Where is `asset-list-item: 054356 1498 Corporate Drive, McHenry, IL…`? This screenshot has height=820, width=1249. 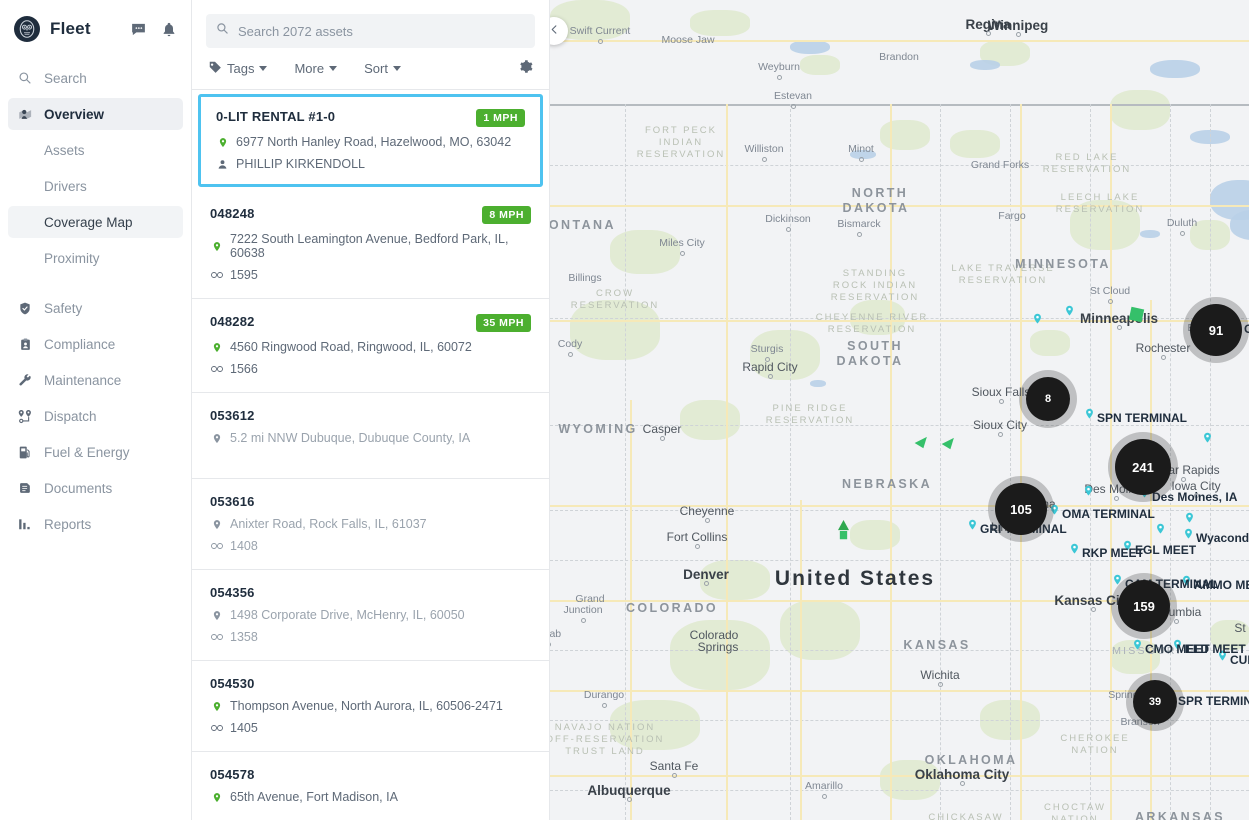 asset-list-item: 054356 1498 Corporate Drive, McHenry, IL… is located at coordinates (370, 615).